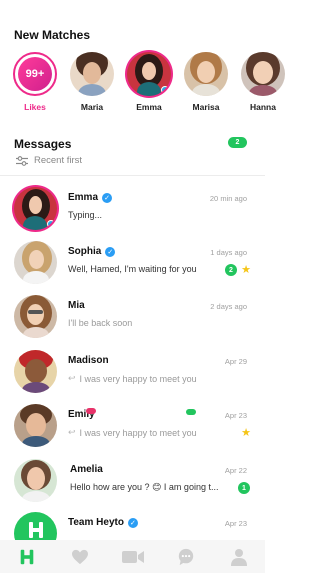 Image resolution: width=320 pixels, height=573 pixels. I want to click on tab-chat, so click(186, 557).